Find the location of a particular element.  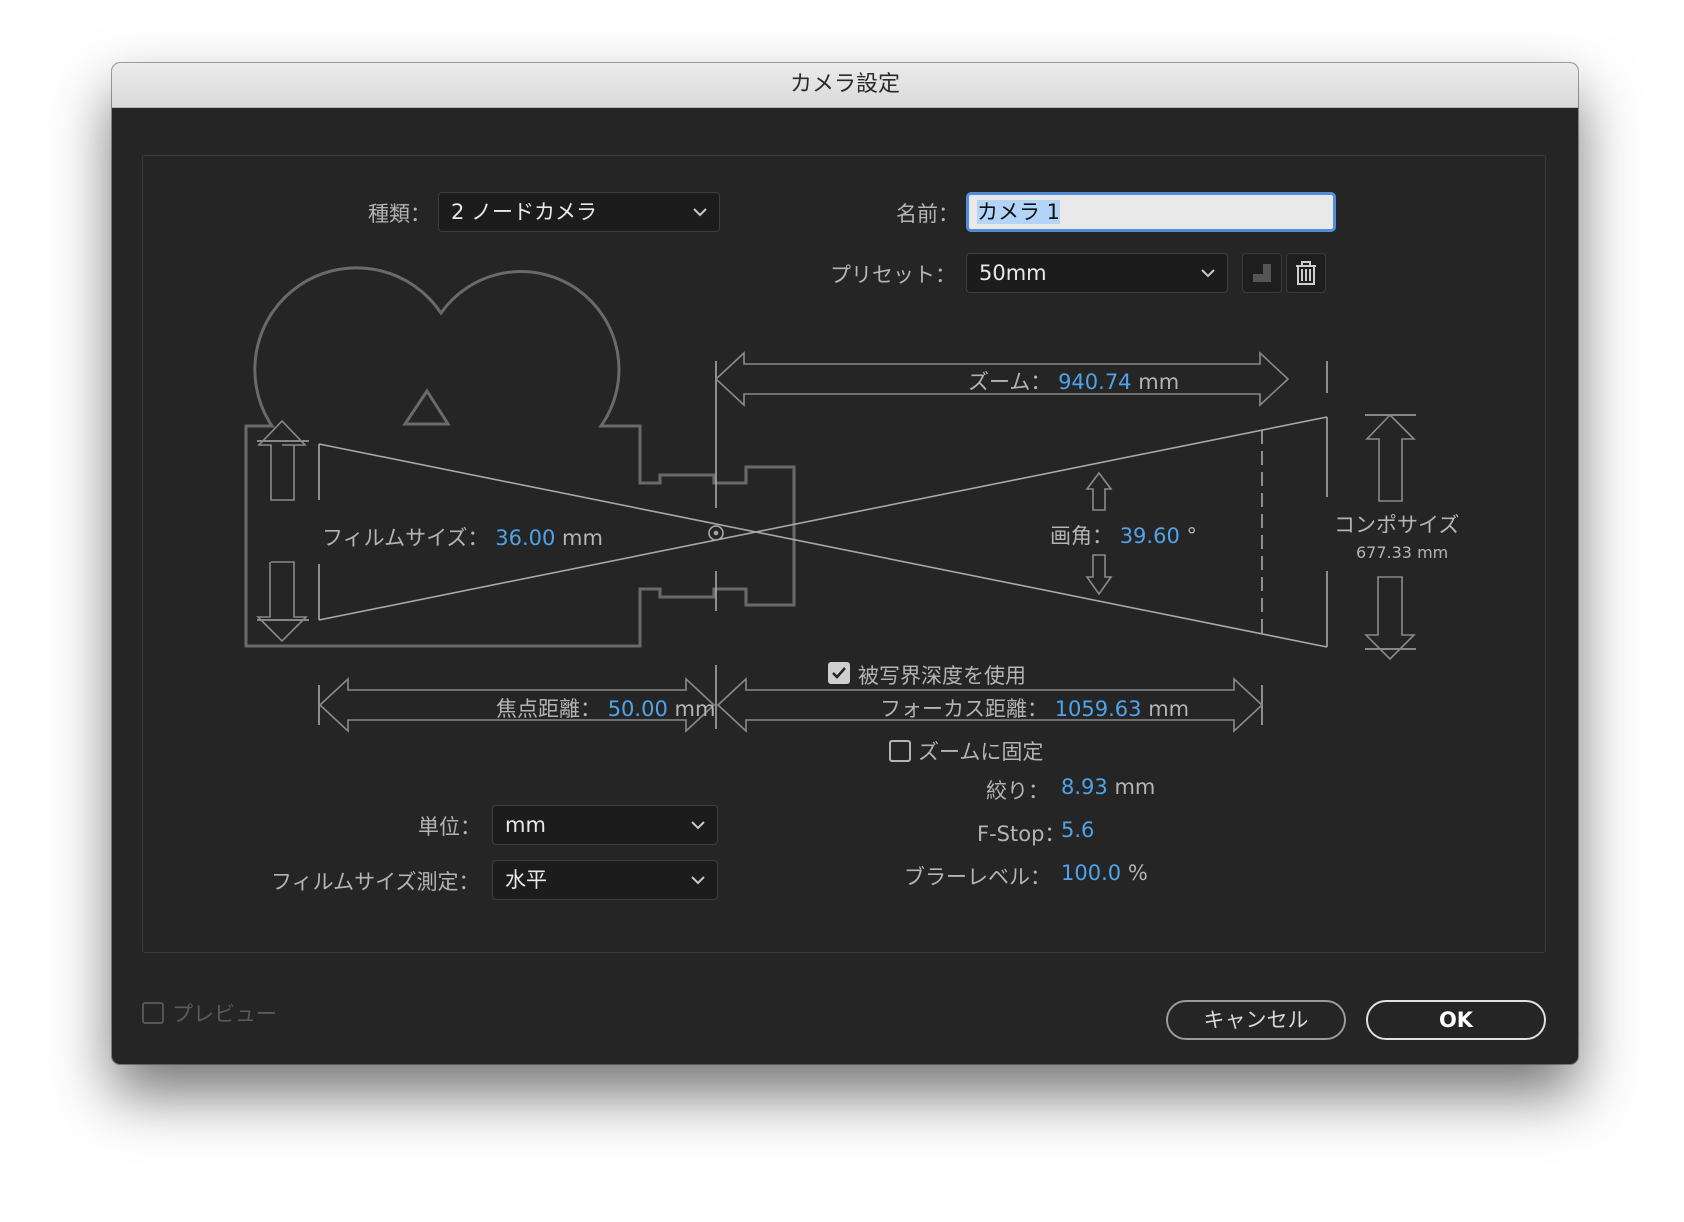

type-label: 種類： is located at coordinates (399, 214).